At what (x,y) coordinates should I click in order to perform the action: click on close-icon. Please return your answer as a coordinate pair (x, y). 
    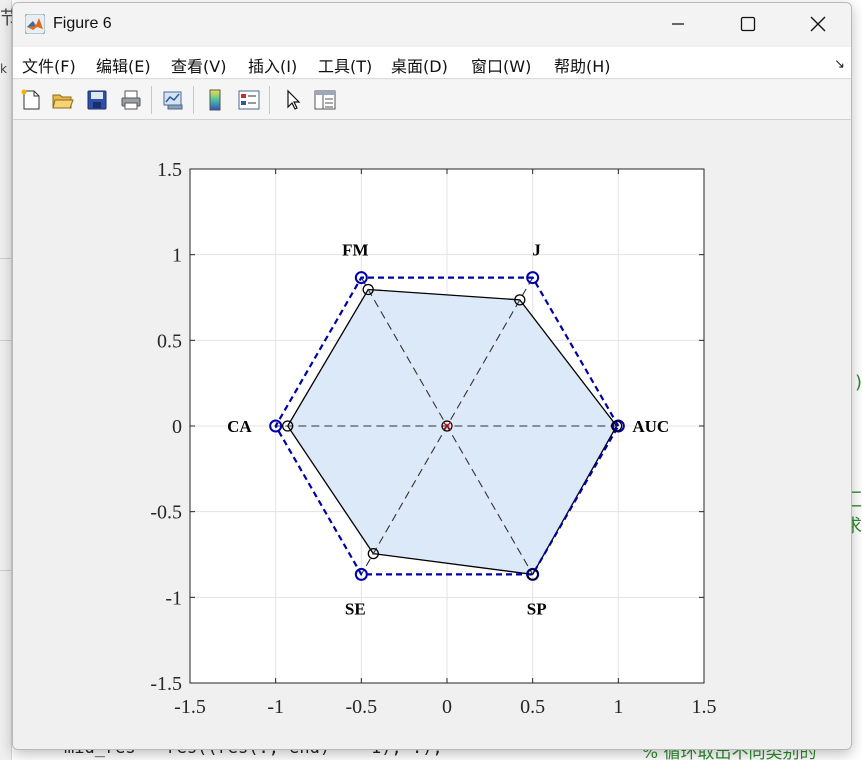
    Looking at the image, I should click on (818, 24).